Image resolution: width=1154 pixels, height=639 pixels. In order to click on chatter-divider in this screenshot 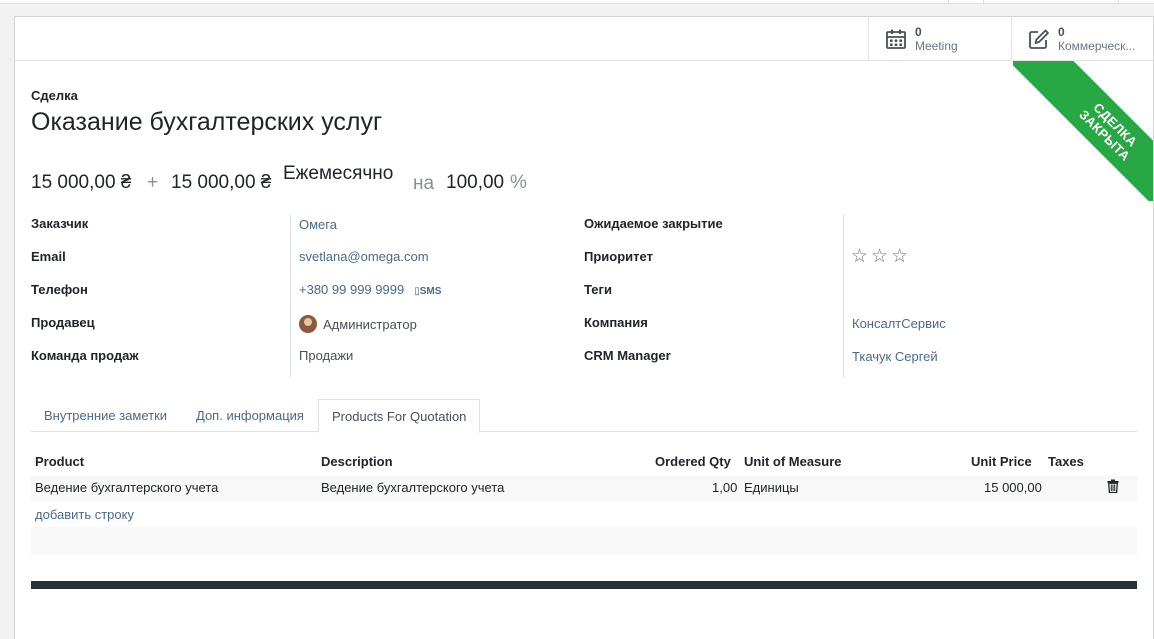, I will do `click(584, 585)`.